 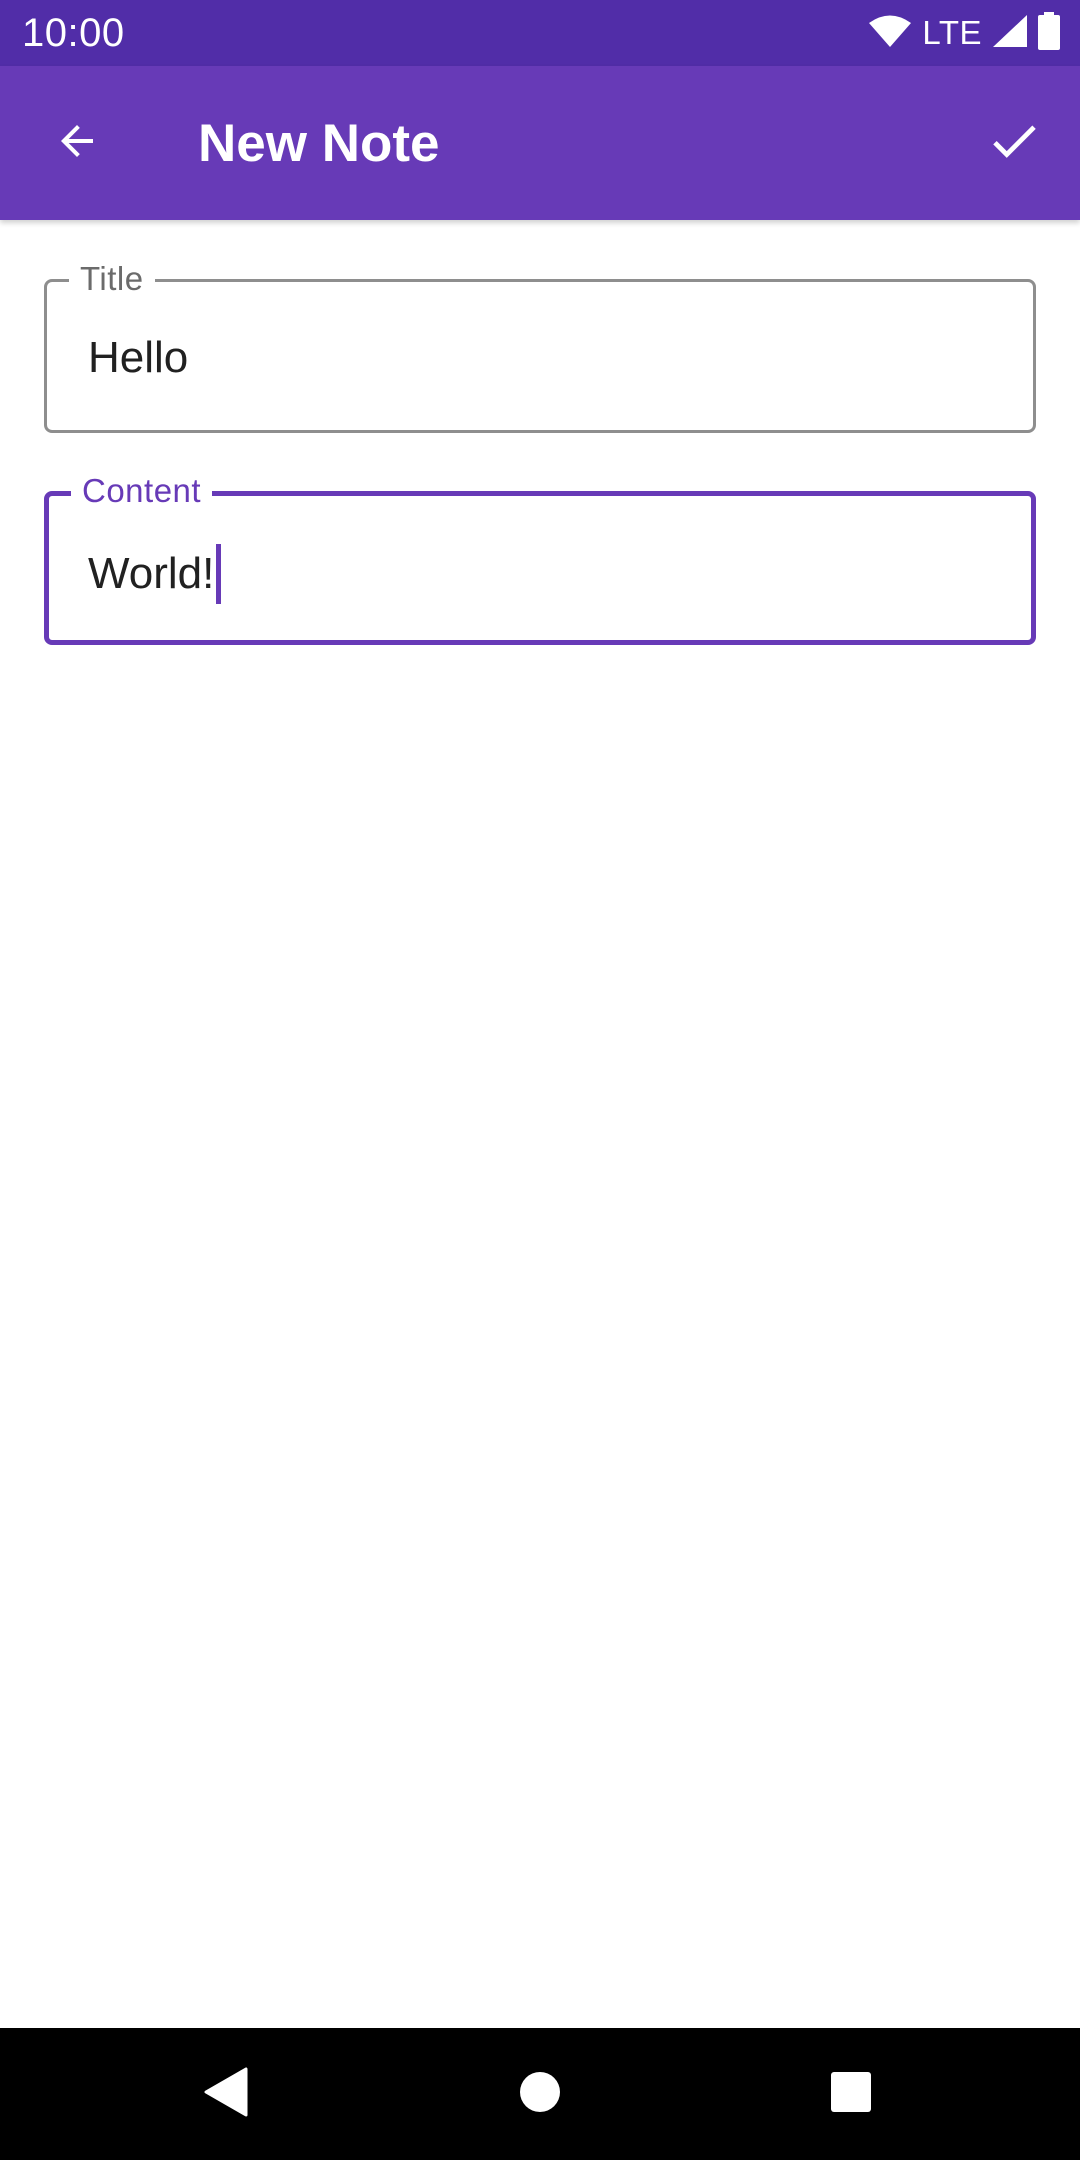 What do you see at coordinates (890, 33) in the screenshot?
I see `wifi-icon` at bounding box center [890, 33].